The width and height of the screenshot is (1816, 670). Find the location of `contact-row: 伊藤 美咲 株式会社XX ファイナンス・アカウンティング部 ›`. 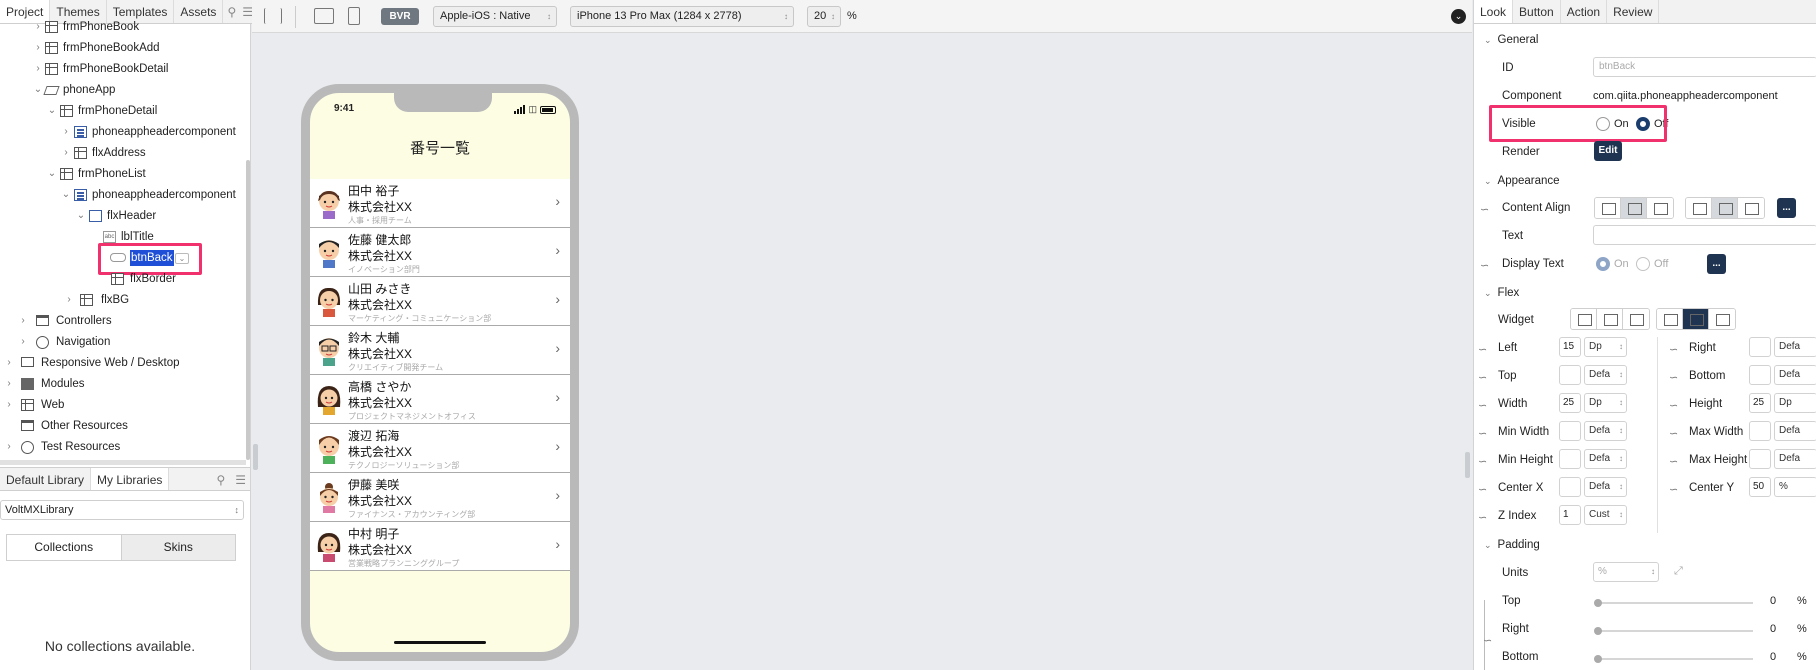

contact-row: 伊藤 美咲 株式会社XX ファイナンス・アカウンティング部 › is located at coordinates (440, 497).